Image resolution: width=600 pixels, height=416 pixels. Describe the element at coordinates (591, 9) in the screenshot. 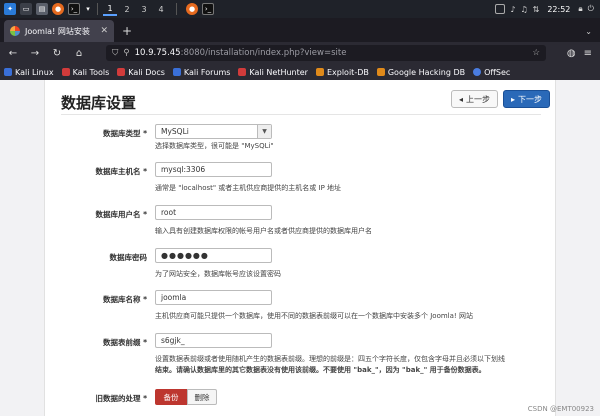

I see `power-icon: ⏻` at that location.